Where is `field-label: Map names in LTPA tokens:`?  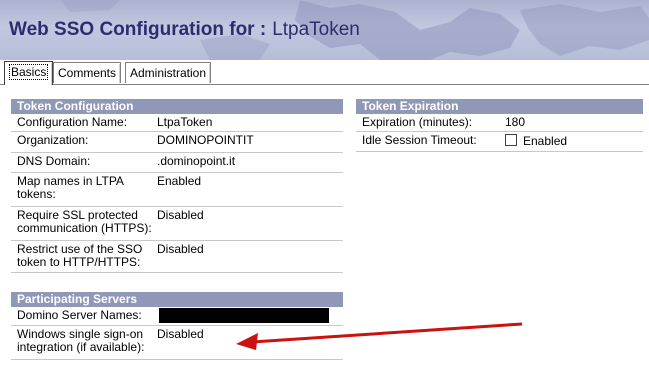 field-label: Map names in LTPA tokens: is located at coordinates (70, 188).